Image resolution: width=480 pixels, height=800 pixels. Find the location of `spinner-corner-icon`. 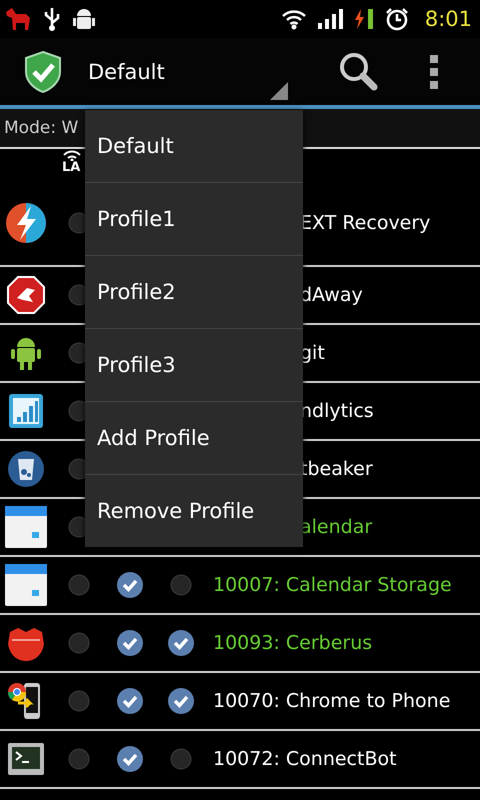

spinner-corner-icon is located at coordinates (279, 91).